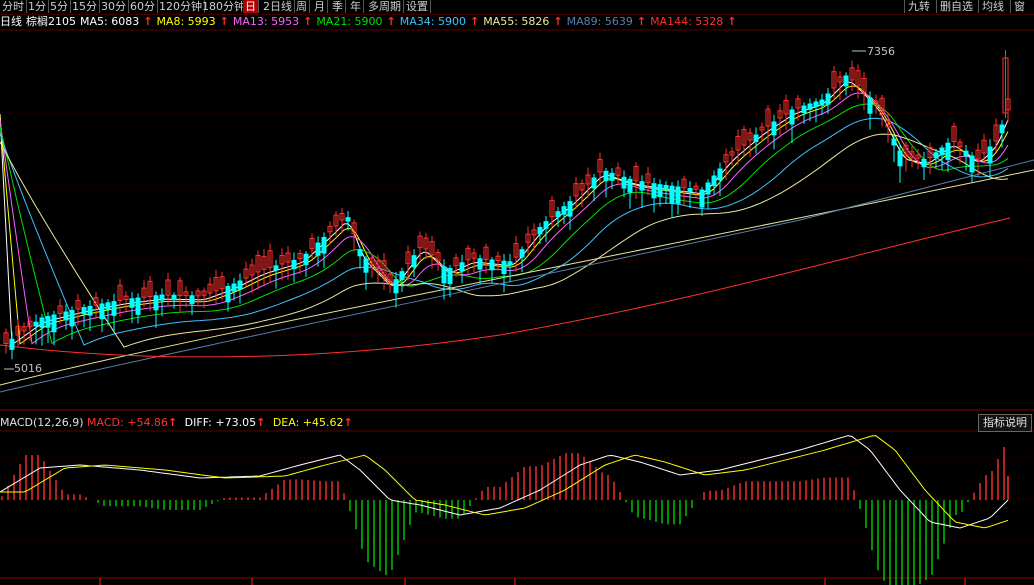  I want to click on high-price-tag: 7356, so click(881, 51).